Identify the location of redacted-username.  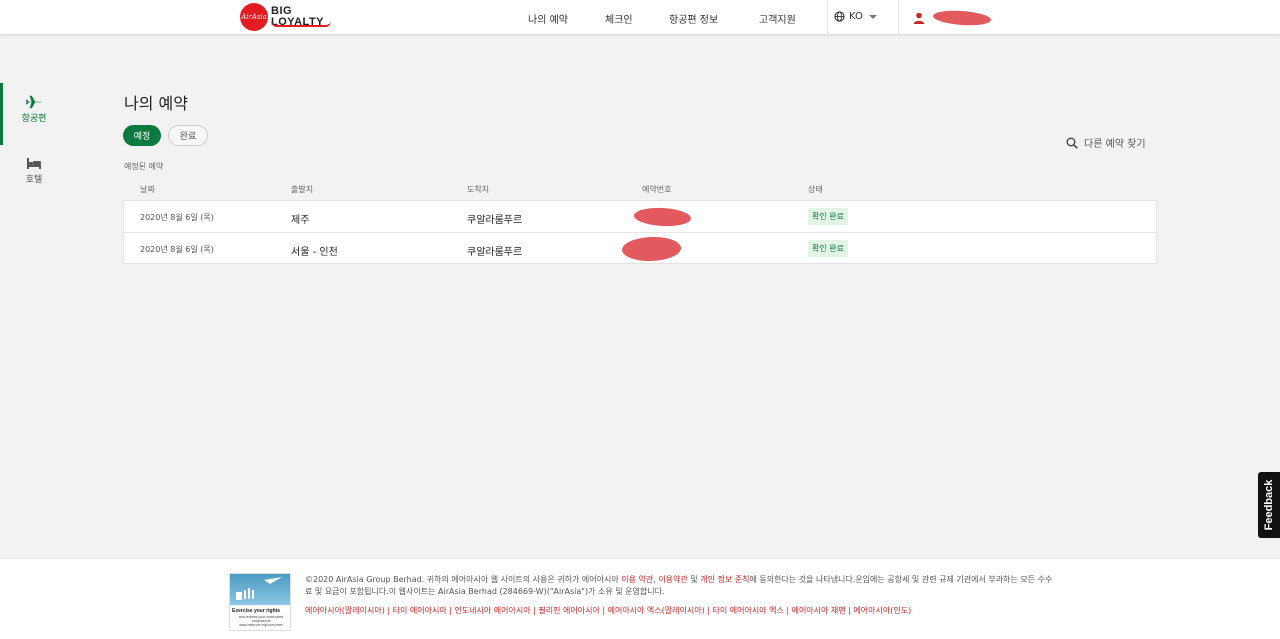
(962, 18).